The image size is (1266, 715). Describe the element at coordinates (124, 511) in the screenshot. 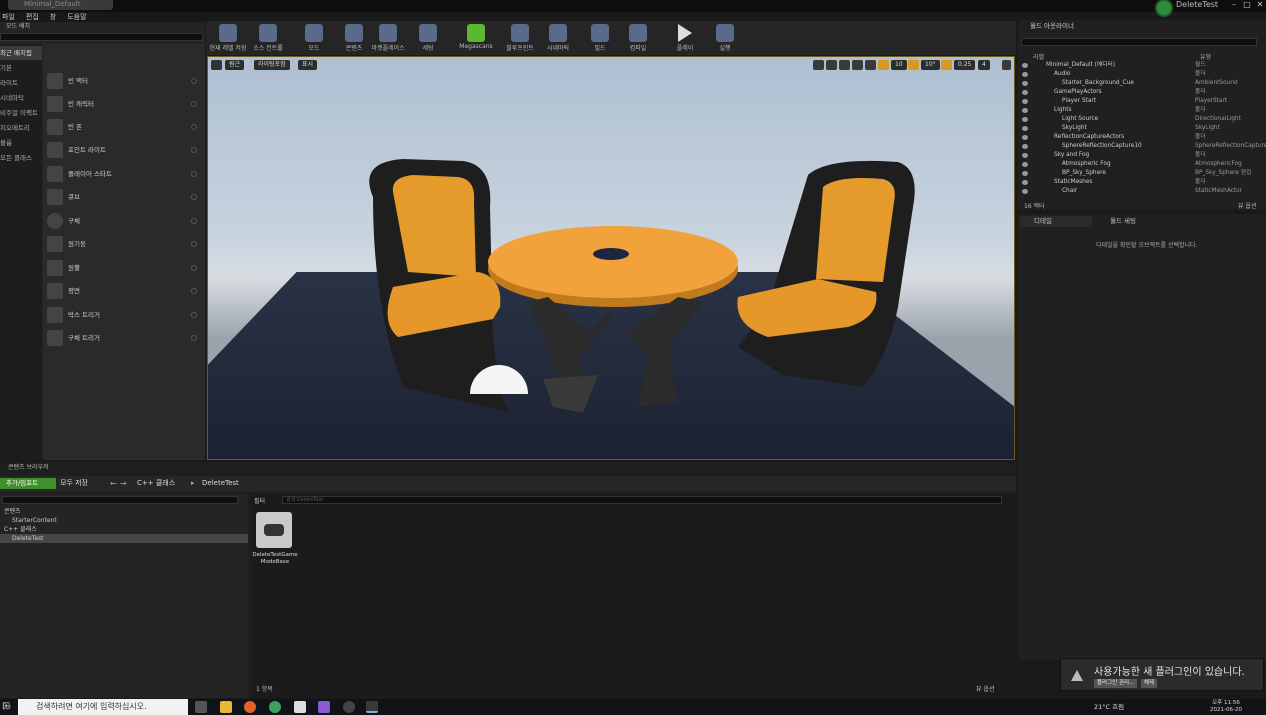

I see `folder-tree-row: 콘텐츠` at that location.